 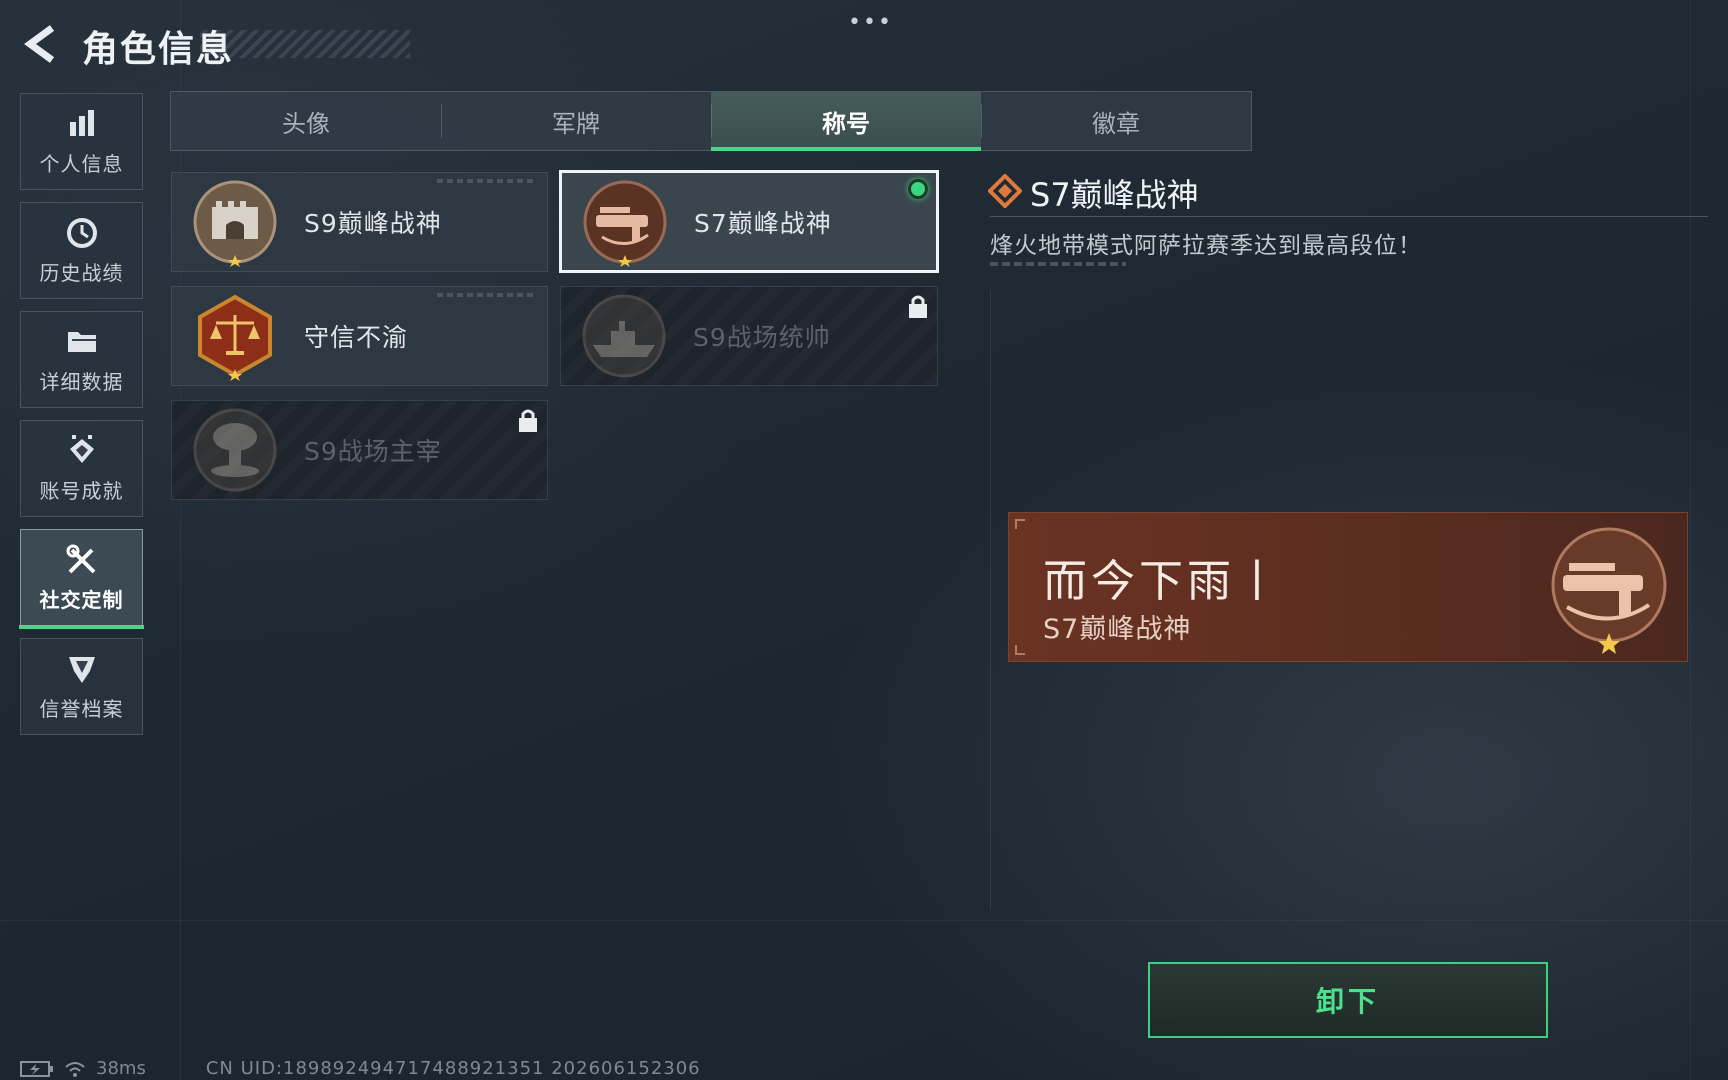 I want to click on title-diamond-icon, so click(x=1005, y=191).